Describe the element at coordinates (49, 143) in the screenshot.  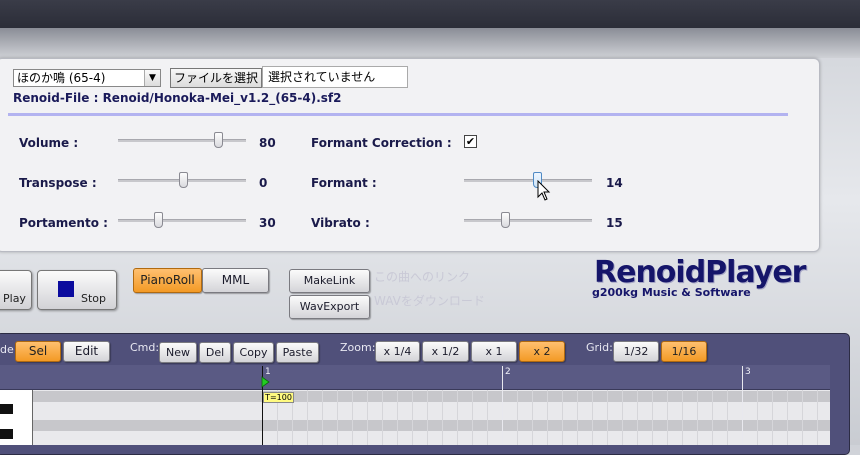
I see `volume-label: Volume :` at that location.